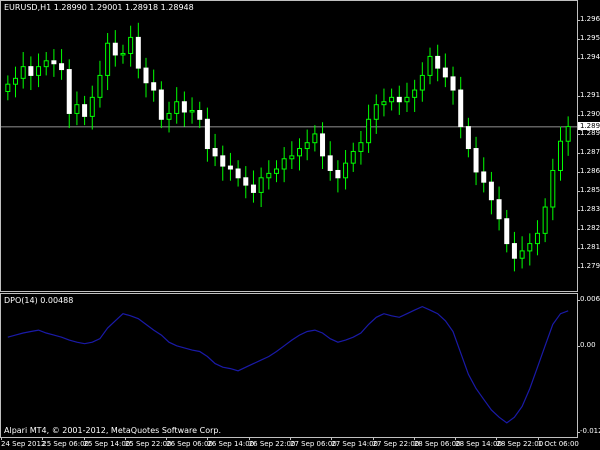 The width and height of the screenshot is (600, 450). Describe the element at coordinates (590, 265) in the screenshot. I see `price-label: 1.27990` at that location.